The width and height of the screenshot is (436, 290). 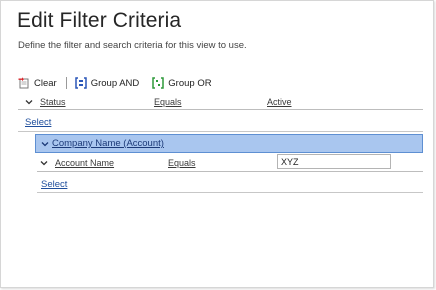 I want to click on group-select-field-link: Select, so click(x=54, y=184).